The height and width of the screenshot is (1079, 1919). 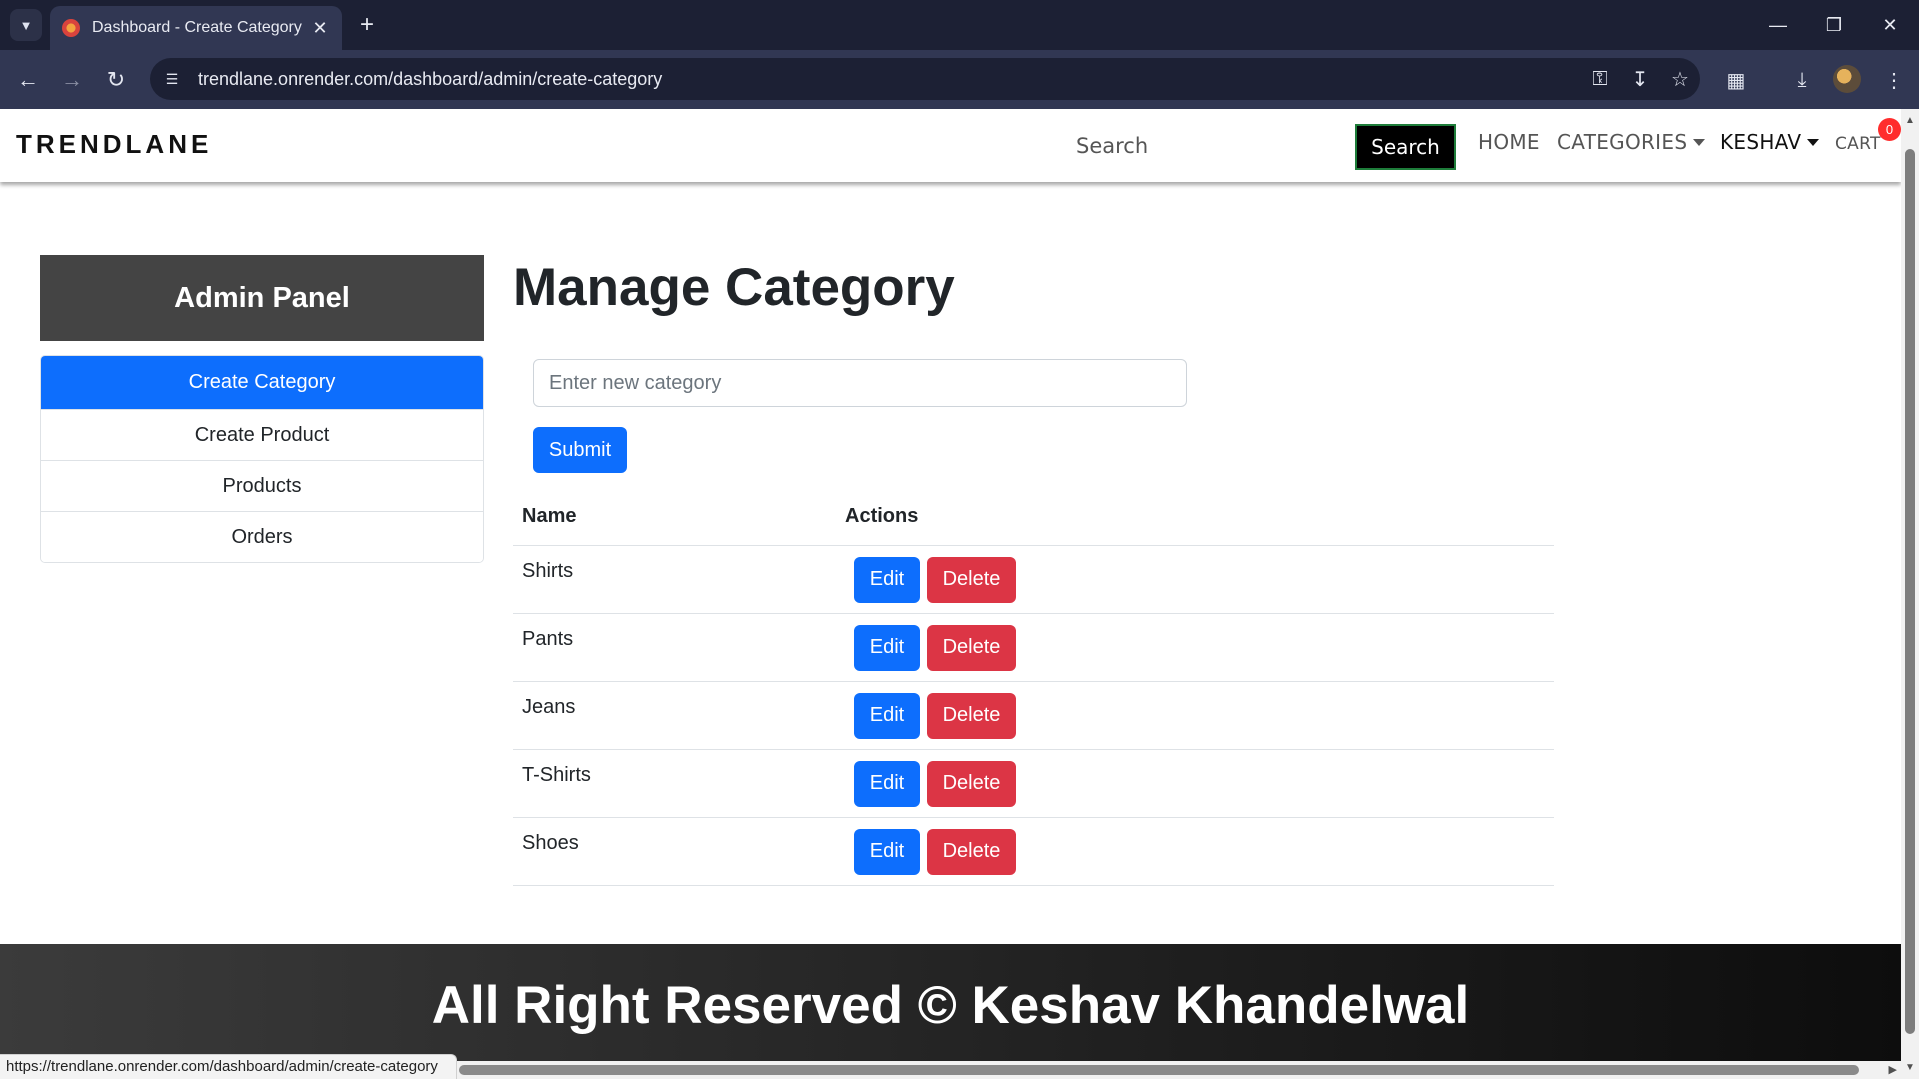 I want to click on scroll-down-icon: ▼, so click(x=1910, y=1067).